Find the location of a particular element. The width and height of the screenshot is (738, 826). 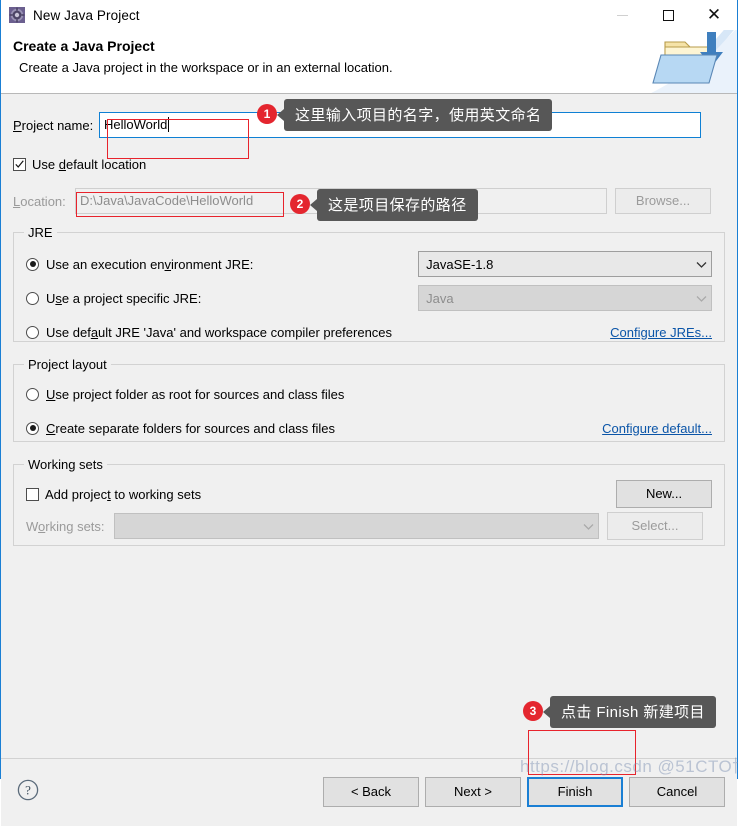

footer-buttons: < Back Next > Finish Cancel is located at coordinates (524, 792).